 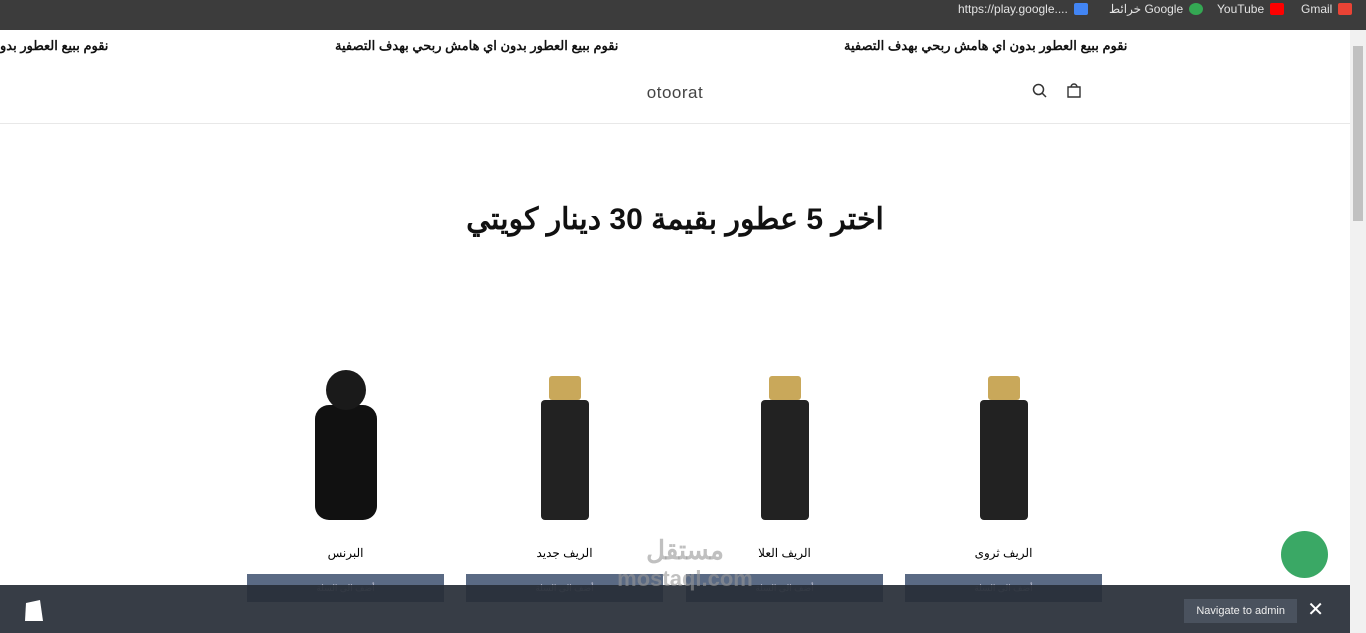 I want to click on product-card: البرنس أضف الى السلة, so click(x=345, y=475).